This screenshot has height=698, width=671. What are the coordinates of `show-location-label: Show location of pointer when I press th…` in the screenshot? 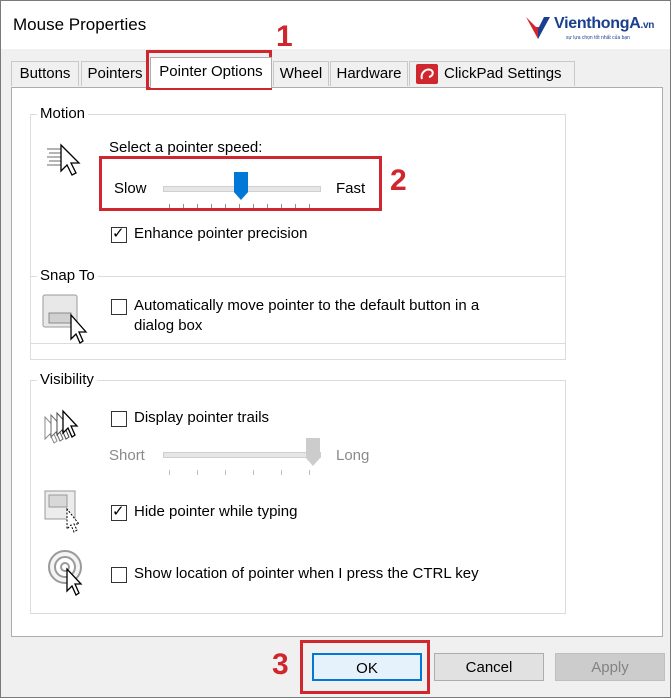 It's located at (306, 573).